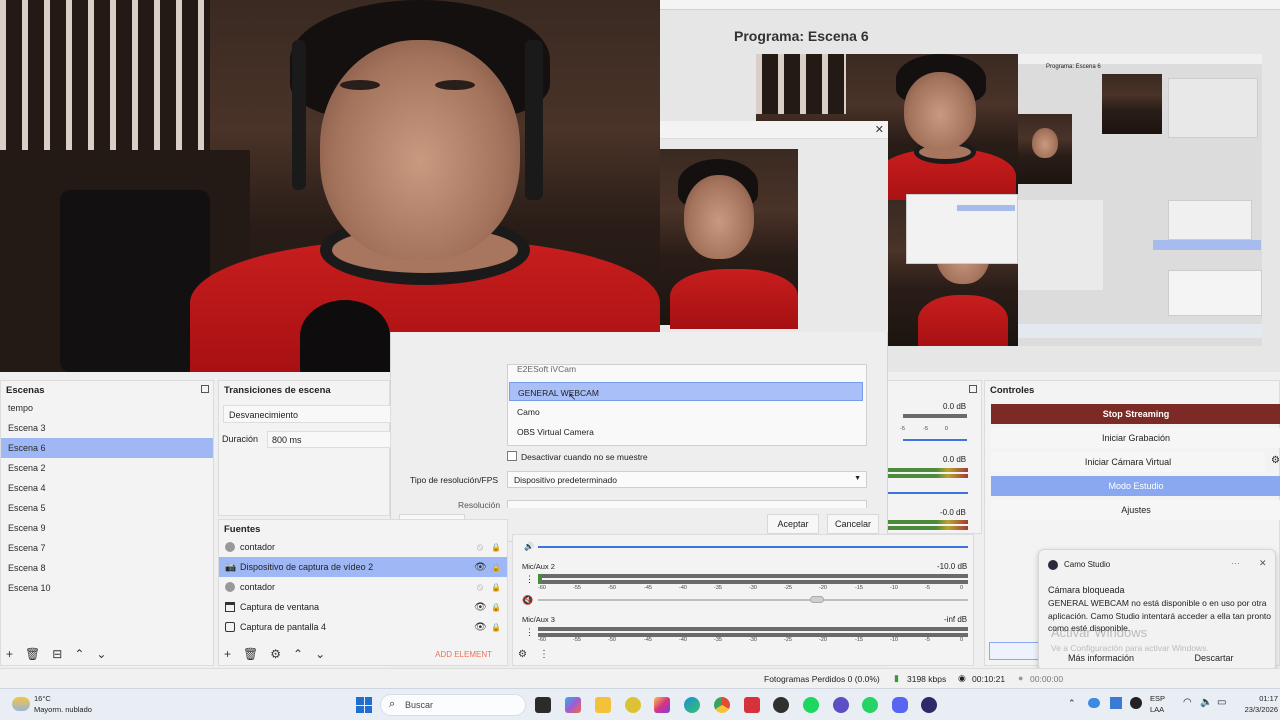 The image size is (1280, 720). Describe the element at coordinates (1014, 651) in the screenshot. I see `exit-button` at that location.